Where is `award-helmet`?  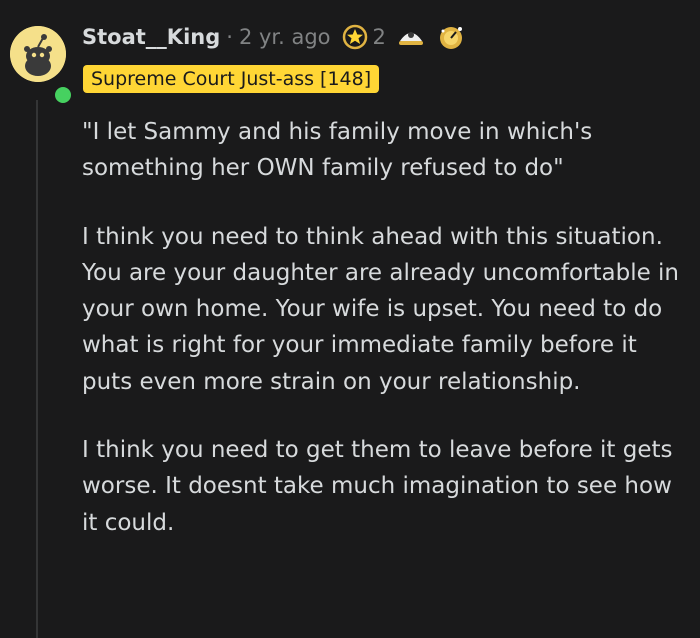
award-helmet is located at coordinates (411, 37).